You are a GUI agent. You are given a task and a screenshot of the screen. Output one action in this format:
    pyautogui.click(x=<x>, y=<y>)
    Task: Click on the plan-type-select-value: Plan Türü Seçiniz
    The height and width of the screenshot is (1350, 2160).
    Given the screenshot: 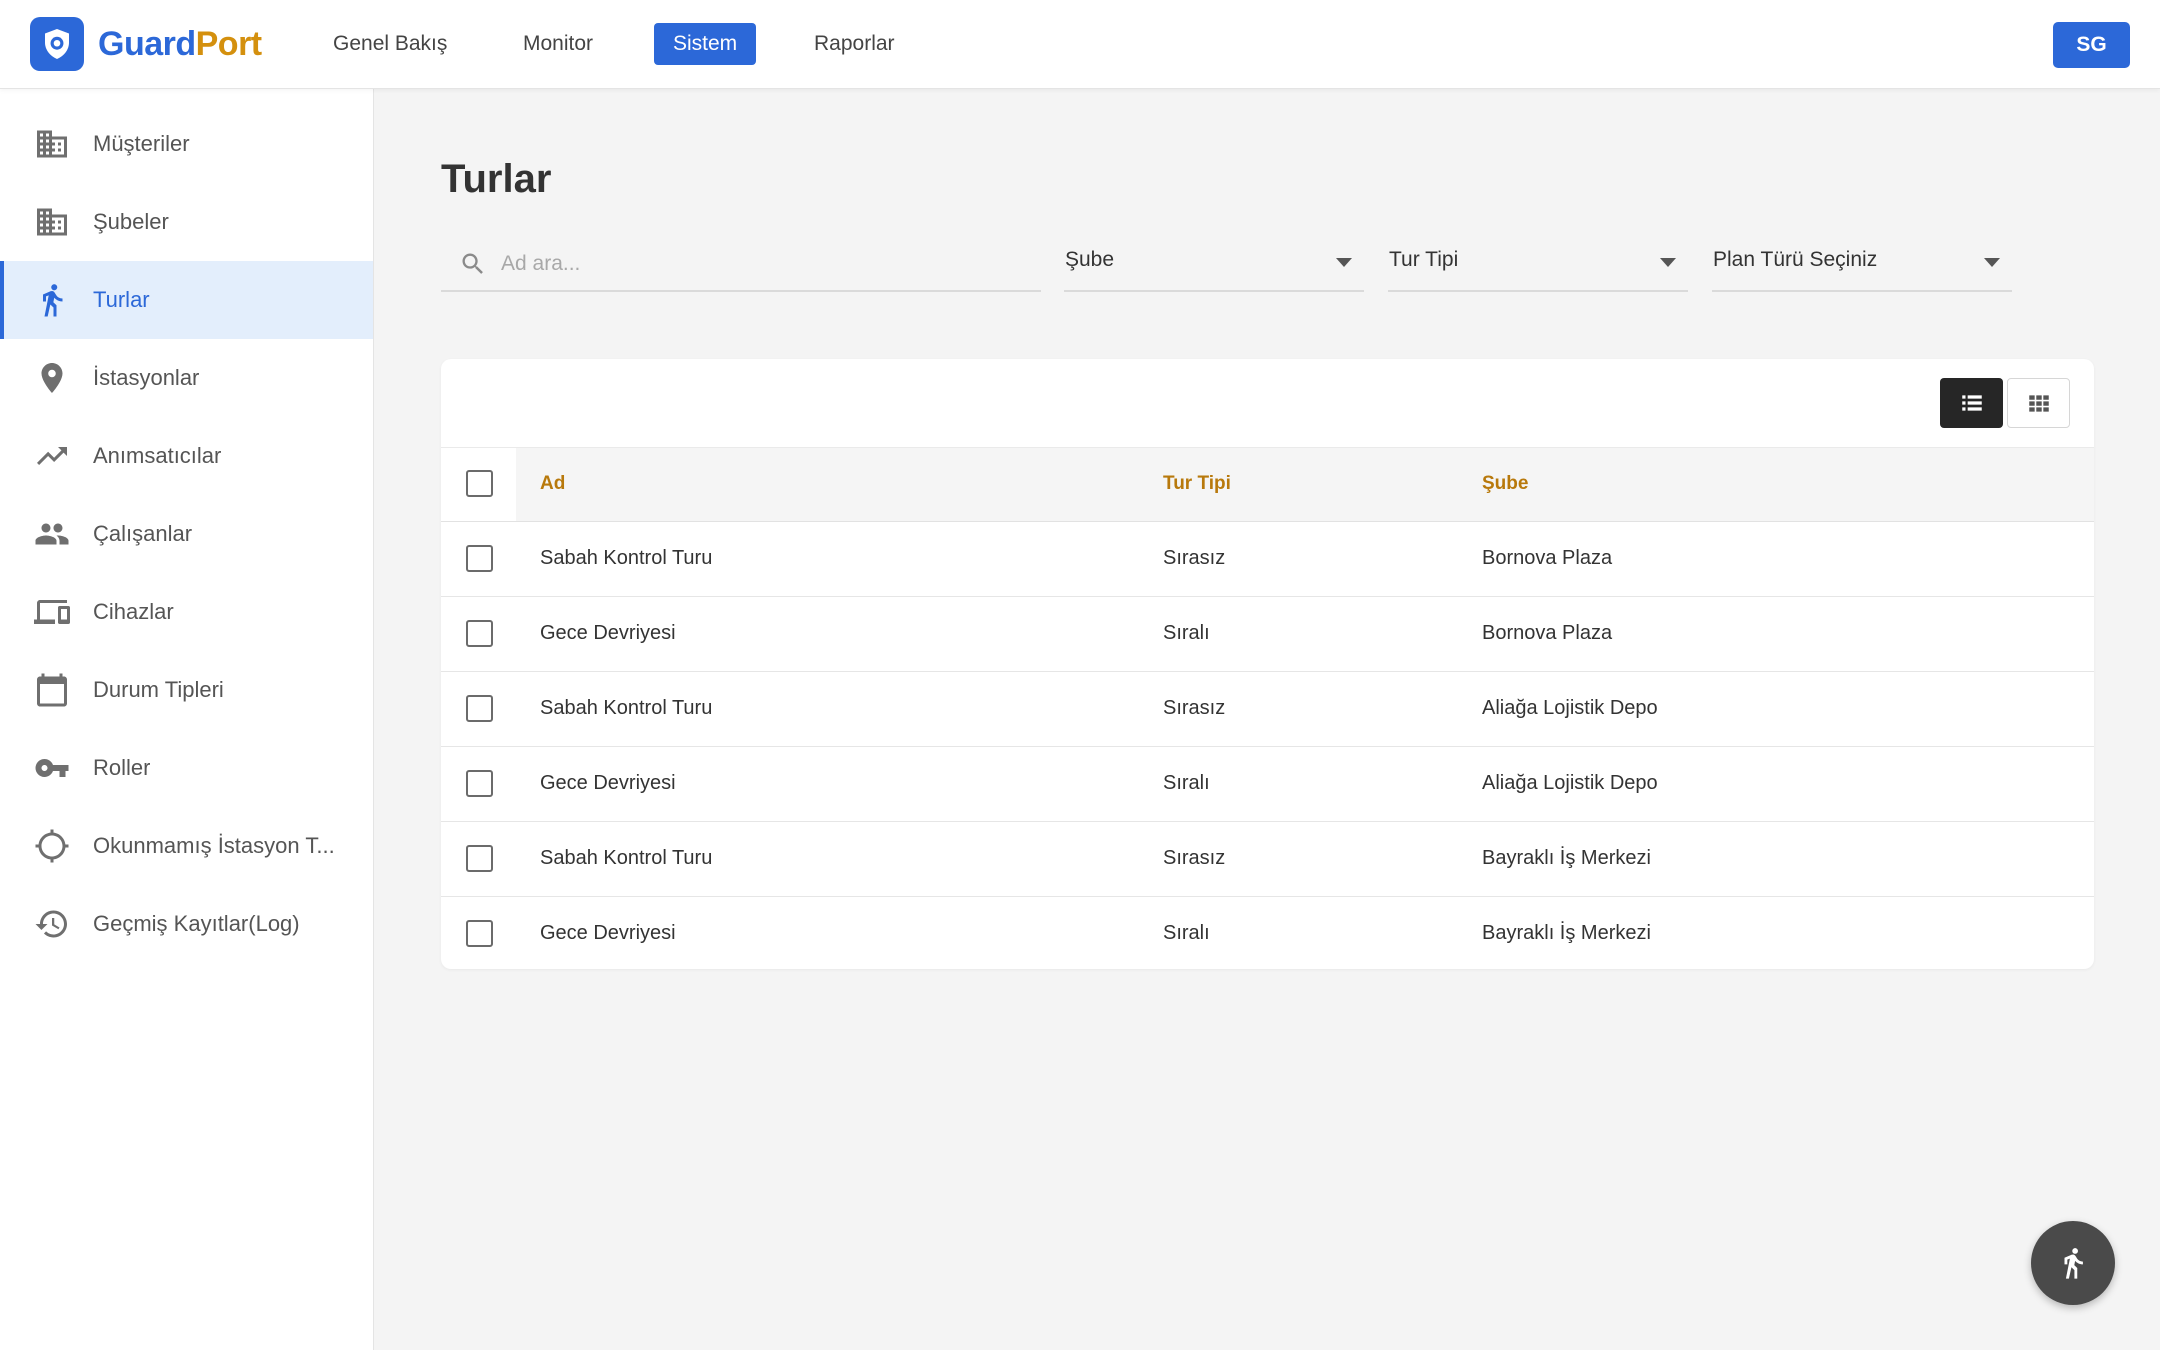 What is the action you would take?
    pyautogui.click(x=1795, y=259)
    